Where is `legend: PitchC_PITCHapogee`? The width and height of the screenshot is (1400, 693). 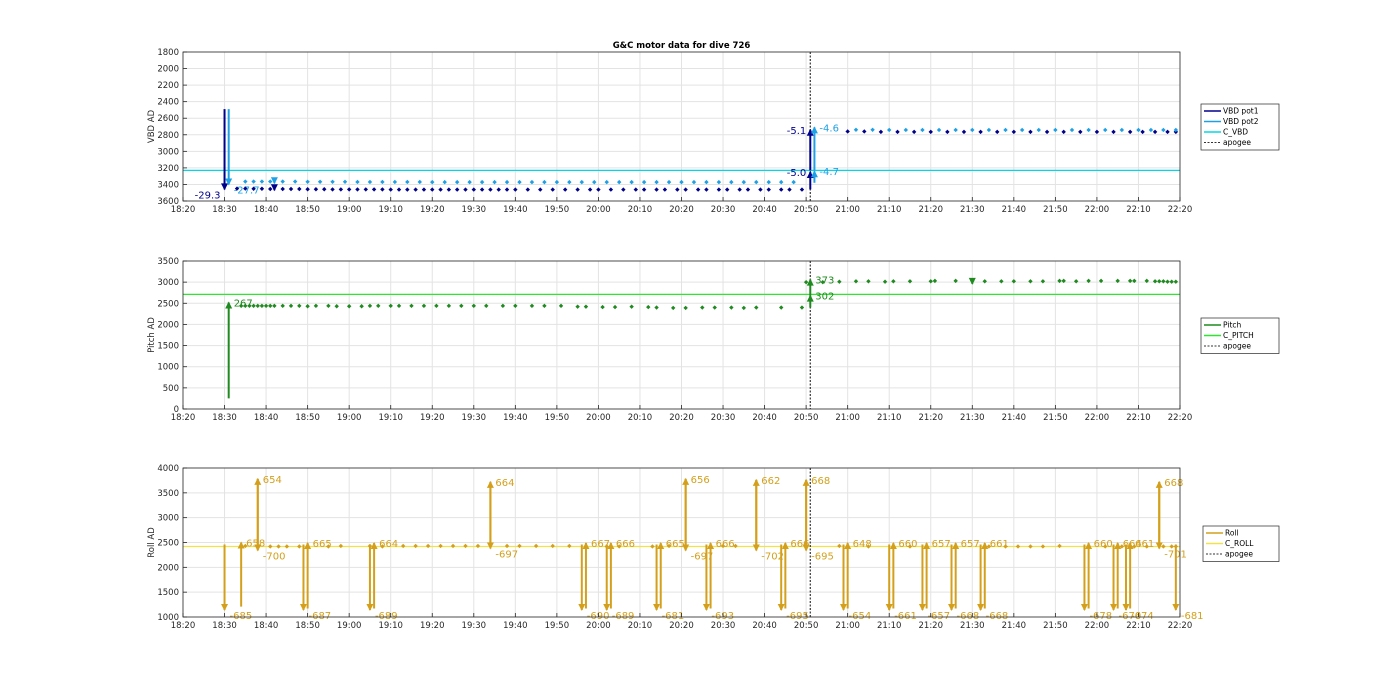
legend: PitchC_PITCHapogee is located at coordinates (1240, 335).